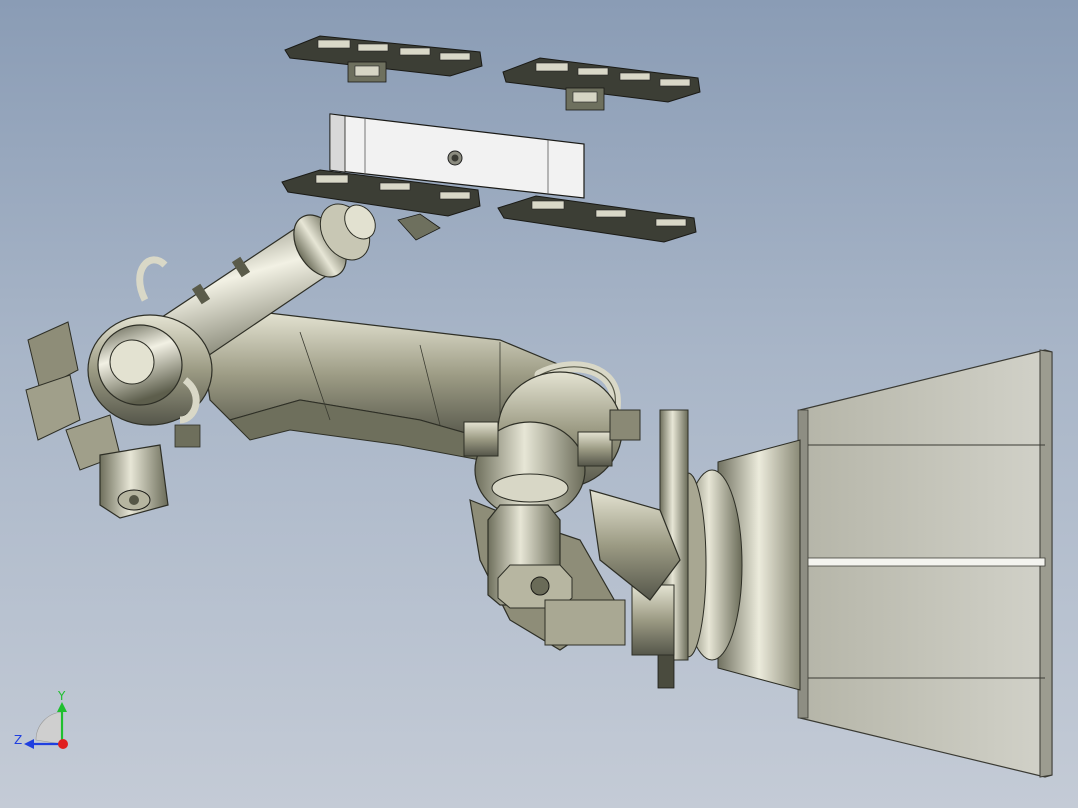 This screenshot has height=808, width=1078. I want to click on coordinate-triad: Y Z, so click(41, 719).